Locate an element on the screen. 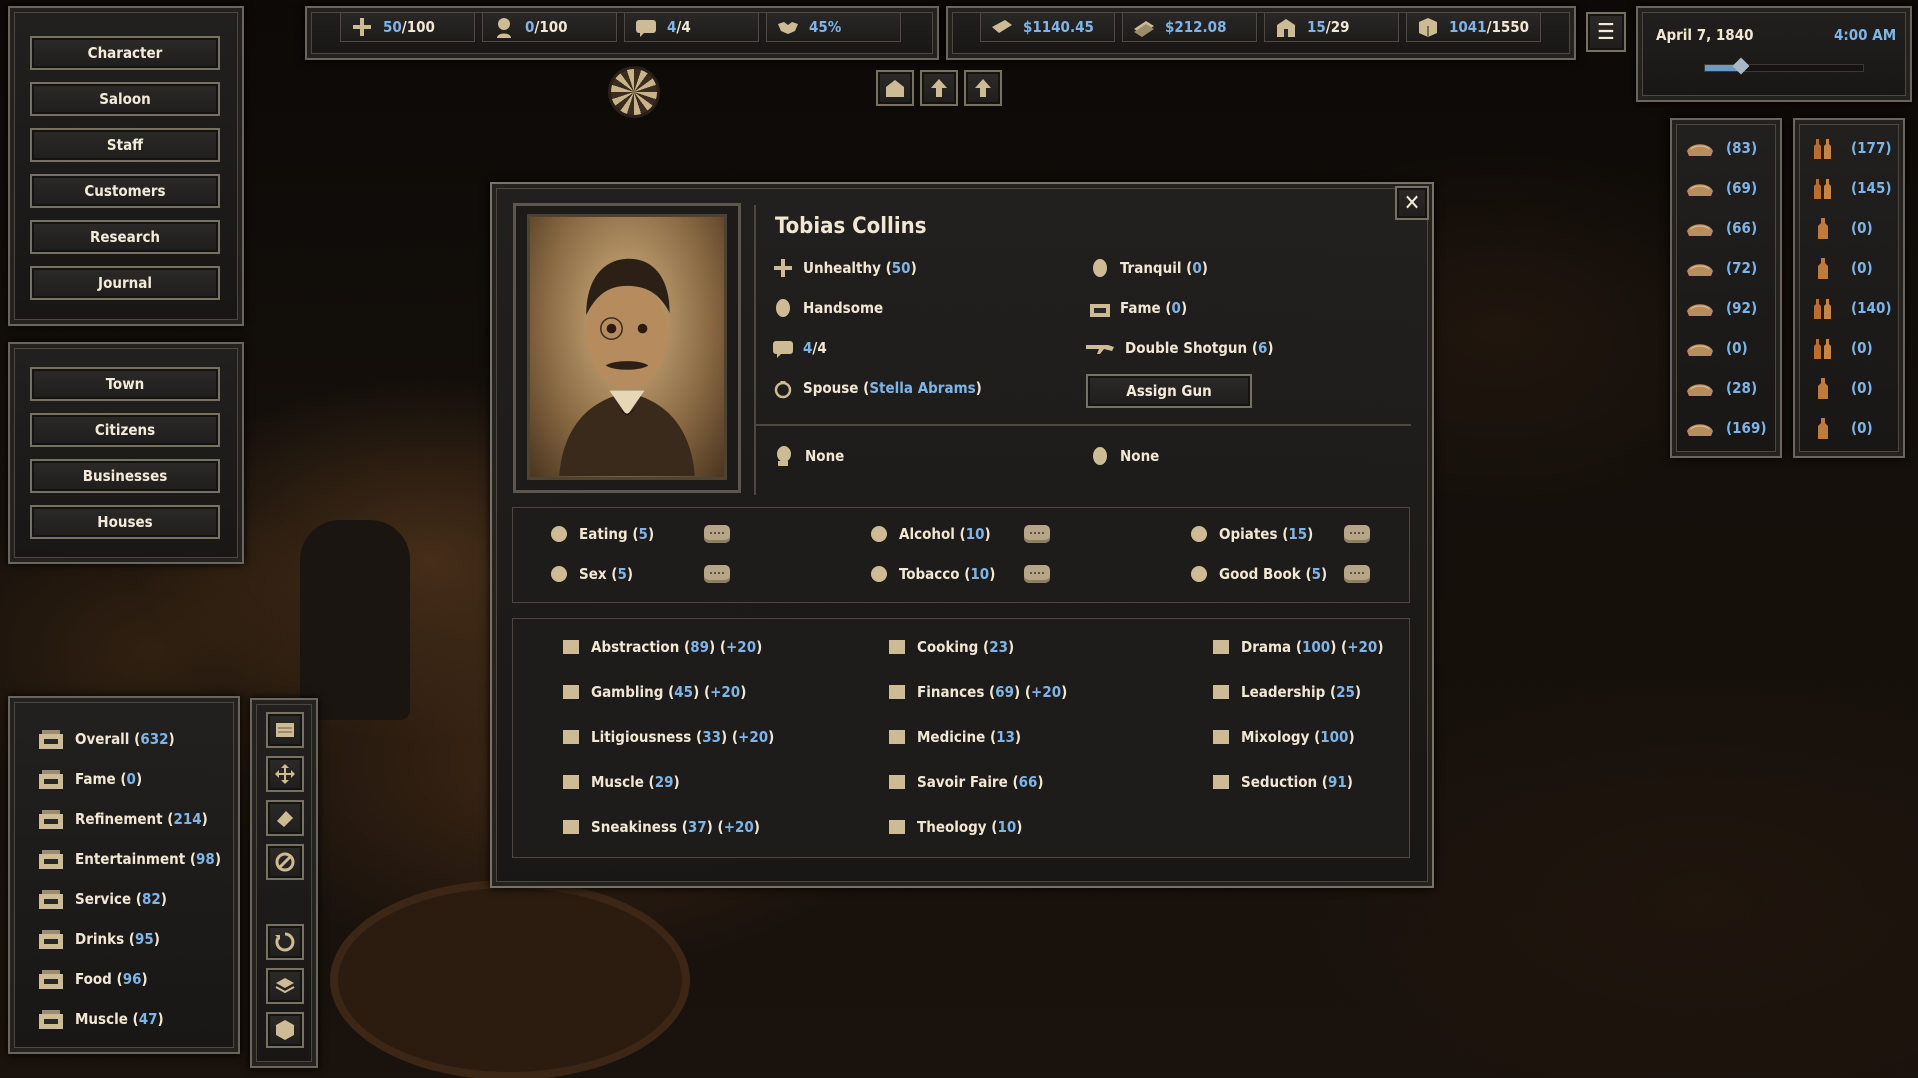  saloon-stat-label: Fame is located at coordinates (95, 779).